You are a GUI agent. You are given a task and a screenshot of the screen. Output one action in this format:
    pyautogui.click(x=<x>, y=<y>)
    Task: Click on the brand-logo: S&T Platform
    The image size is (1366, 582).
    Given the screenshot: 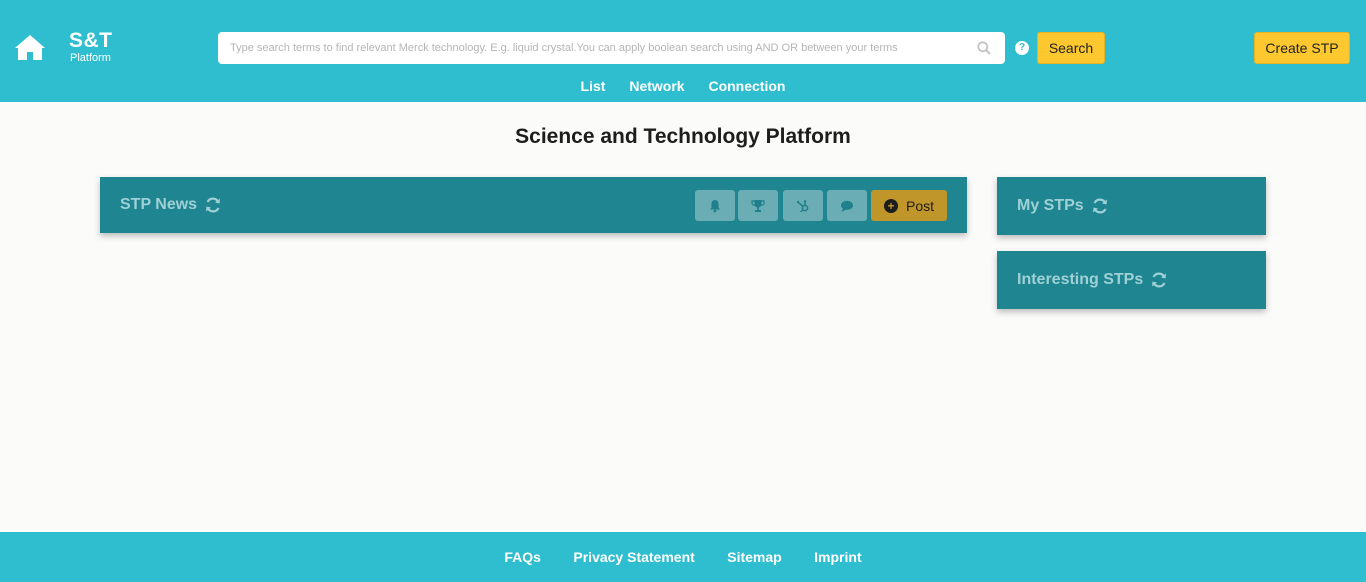 What is the action you would take?
    pyautogui.click(x=91, y=47)
    